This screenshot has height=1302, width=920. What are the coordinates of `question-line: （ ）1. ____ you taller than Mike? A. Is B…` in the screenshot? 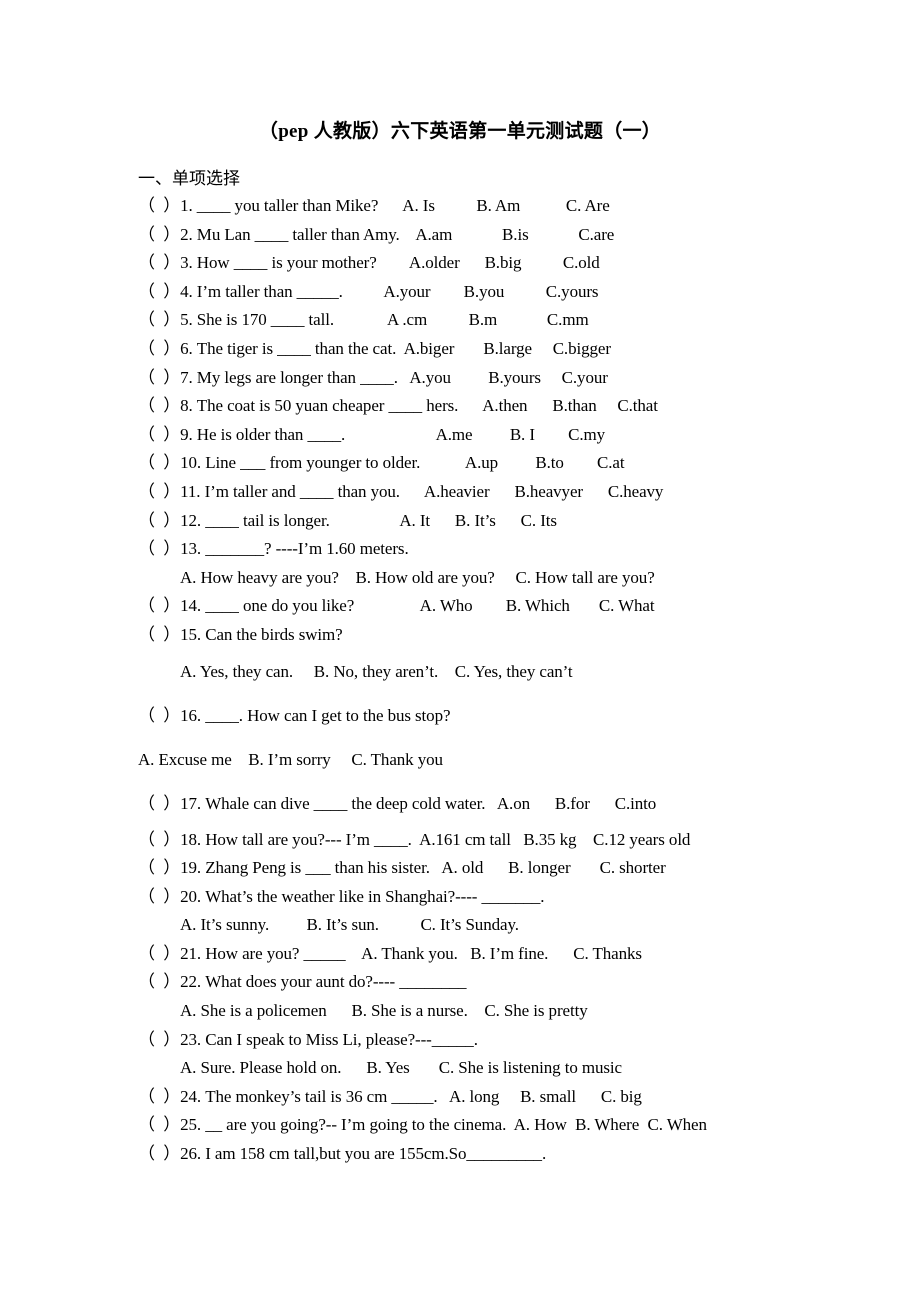 It's located at (374, 205).